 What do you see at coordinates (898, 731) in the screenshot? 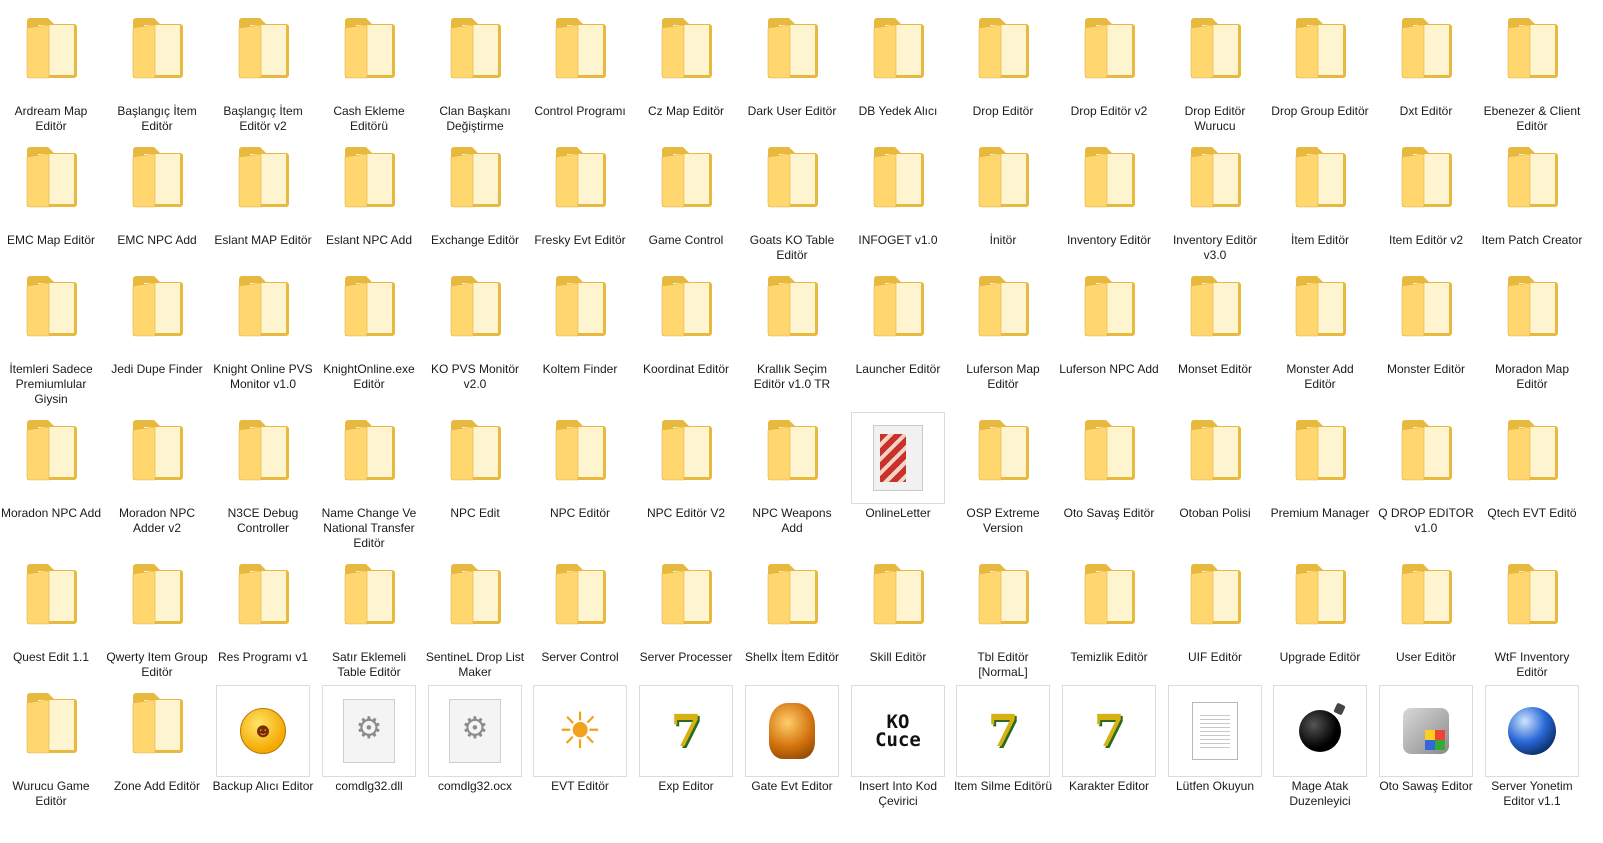
I see `ko-cuce-icon: KO Cuce` at bounding box center [898, 731].